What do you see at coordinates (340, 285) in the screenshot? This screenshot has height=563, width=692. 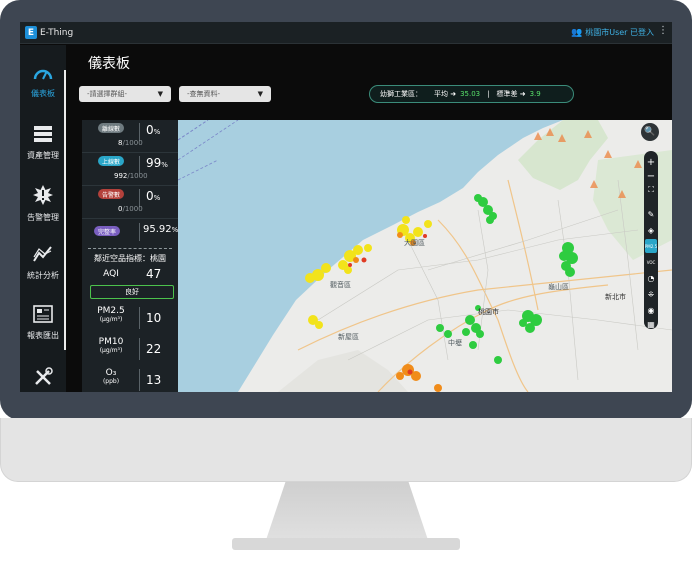 I see `map-label-guanyin: 觀音區` at bounding box center [340, 285].